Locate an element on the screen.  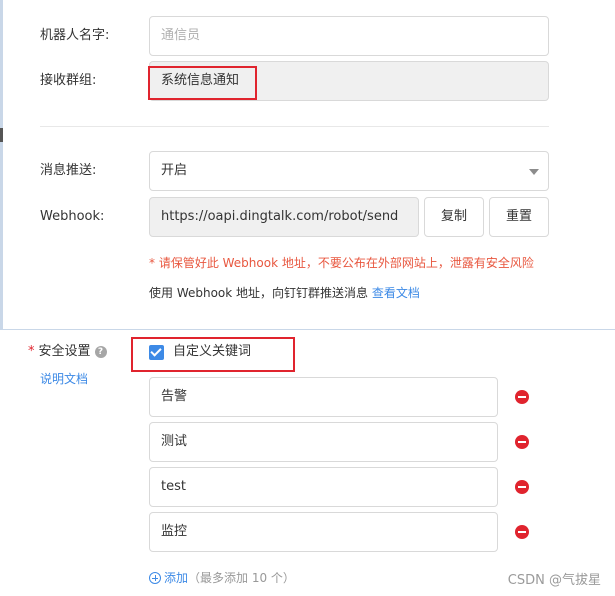
security-settings-label: * 安全设置? is located at coordinates (67, 352).